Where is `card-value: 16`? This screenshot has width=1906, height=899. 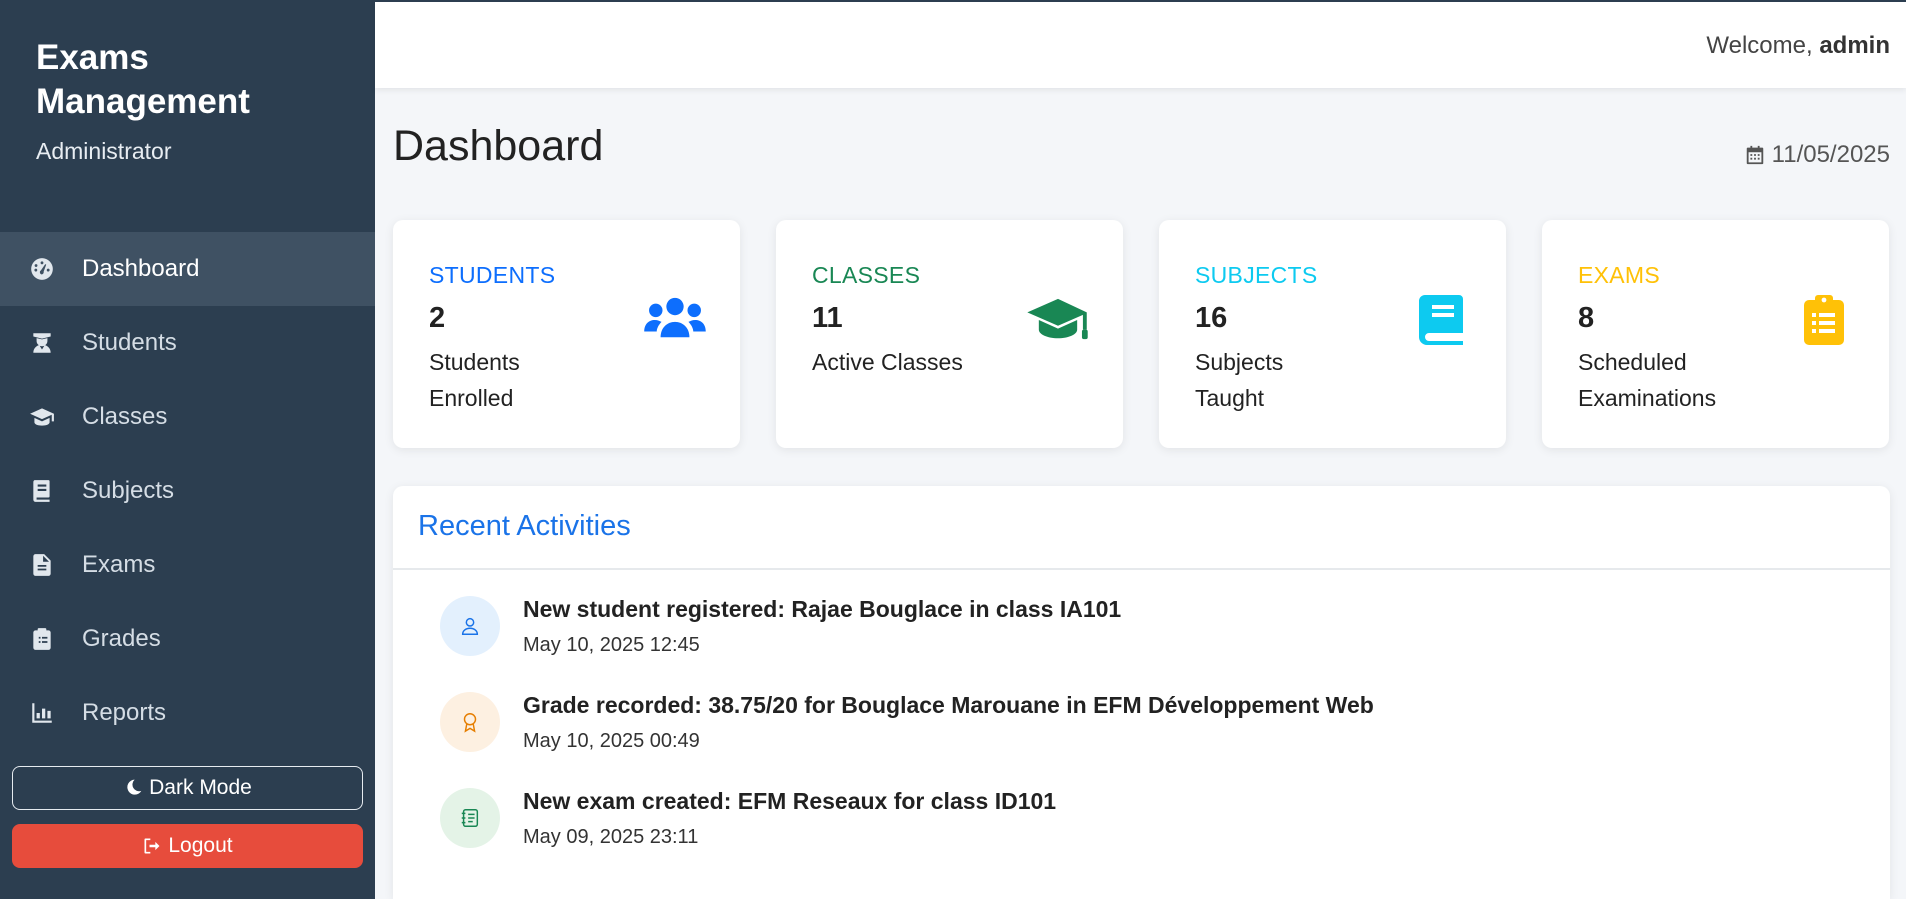 card-value: 16 is located at coordinates (1211, 318).